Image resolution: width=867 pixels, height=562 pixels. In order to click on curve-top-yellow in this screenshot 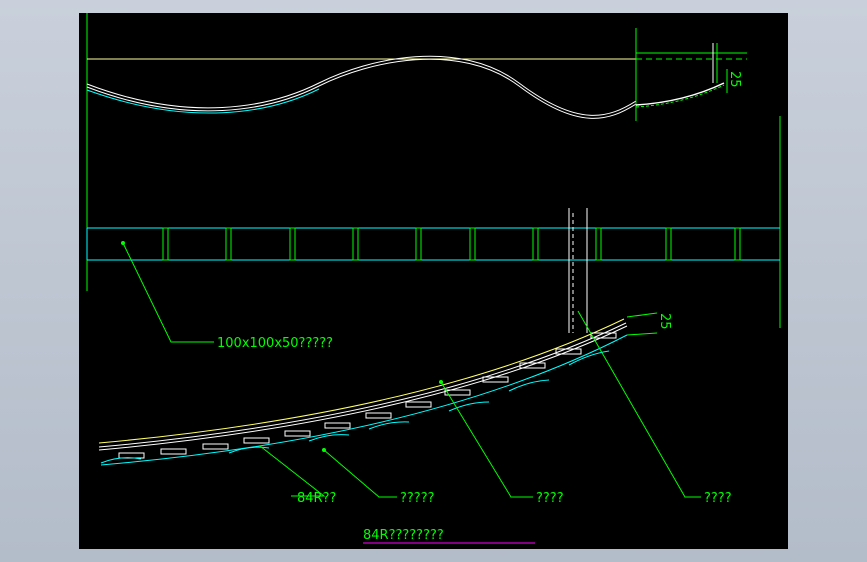, I will do `click(361, 381)`.